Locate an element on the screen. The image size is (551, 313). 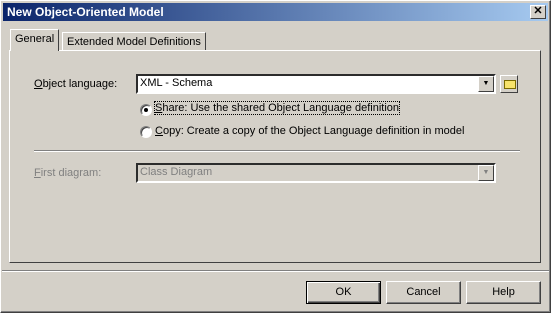
window-title: New Object-Oriented Model is located at coordinates (85, 12).